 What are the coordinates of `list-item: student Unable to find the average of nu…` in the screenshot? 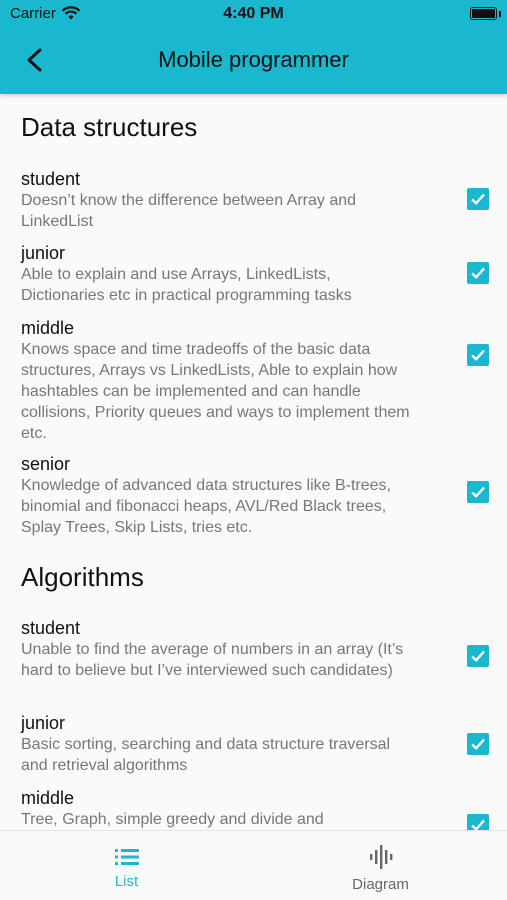 It's located at (256, 649).